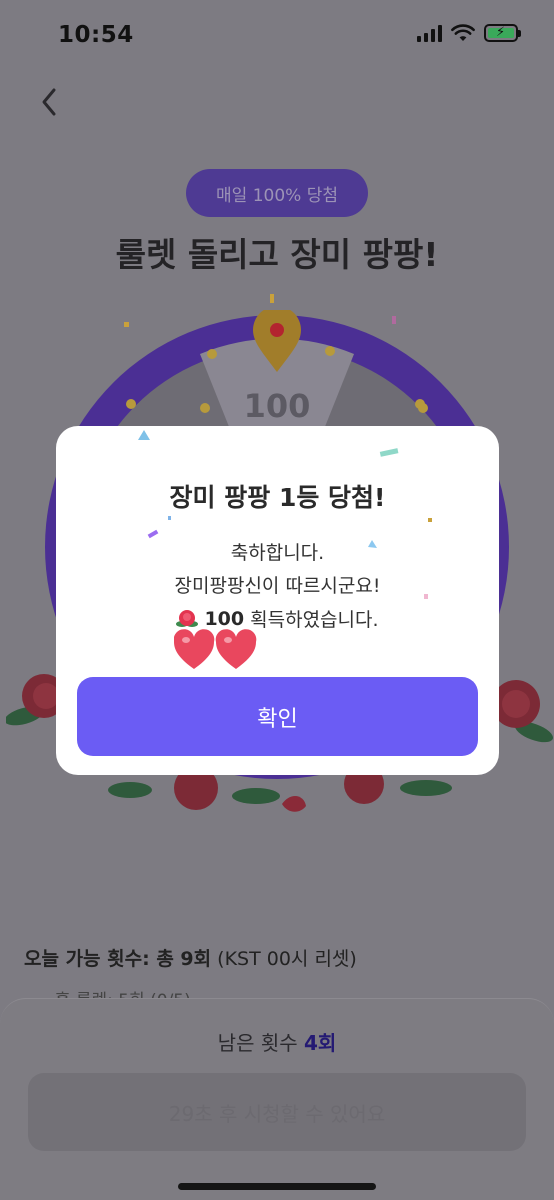 This screenshot has height=1200, width=554. Describe the element at coordinates (277, 1186) in the screenshot. I see `home-indicator` at that location.